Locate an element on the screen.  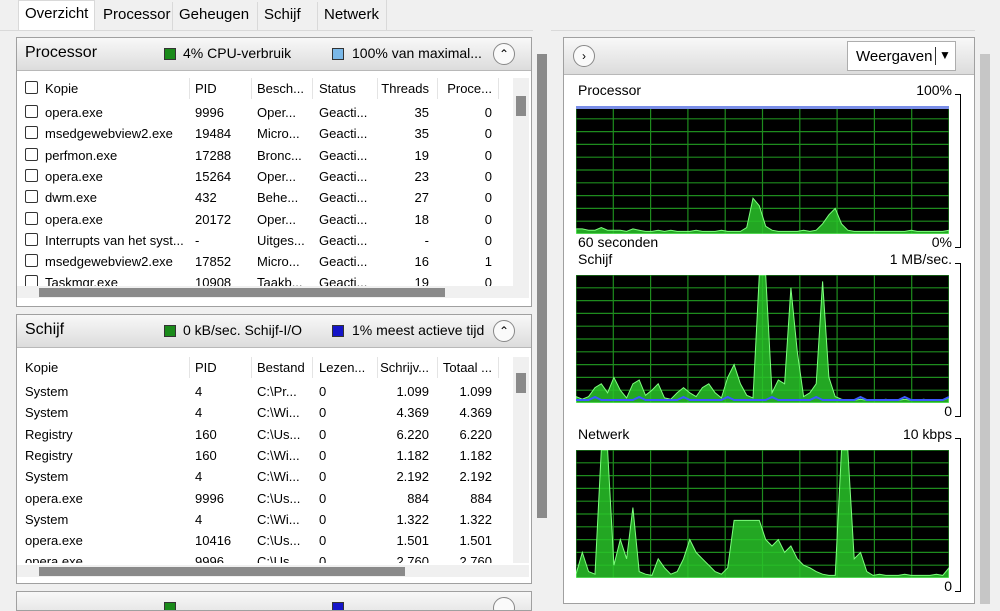
table-cell: 1.322 is located at coordinates (475, 519).